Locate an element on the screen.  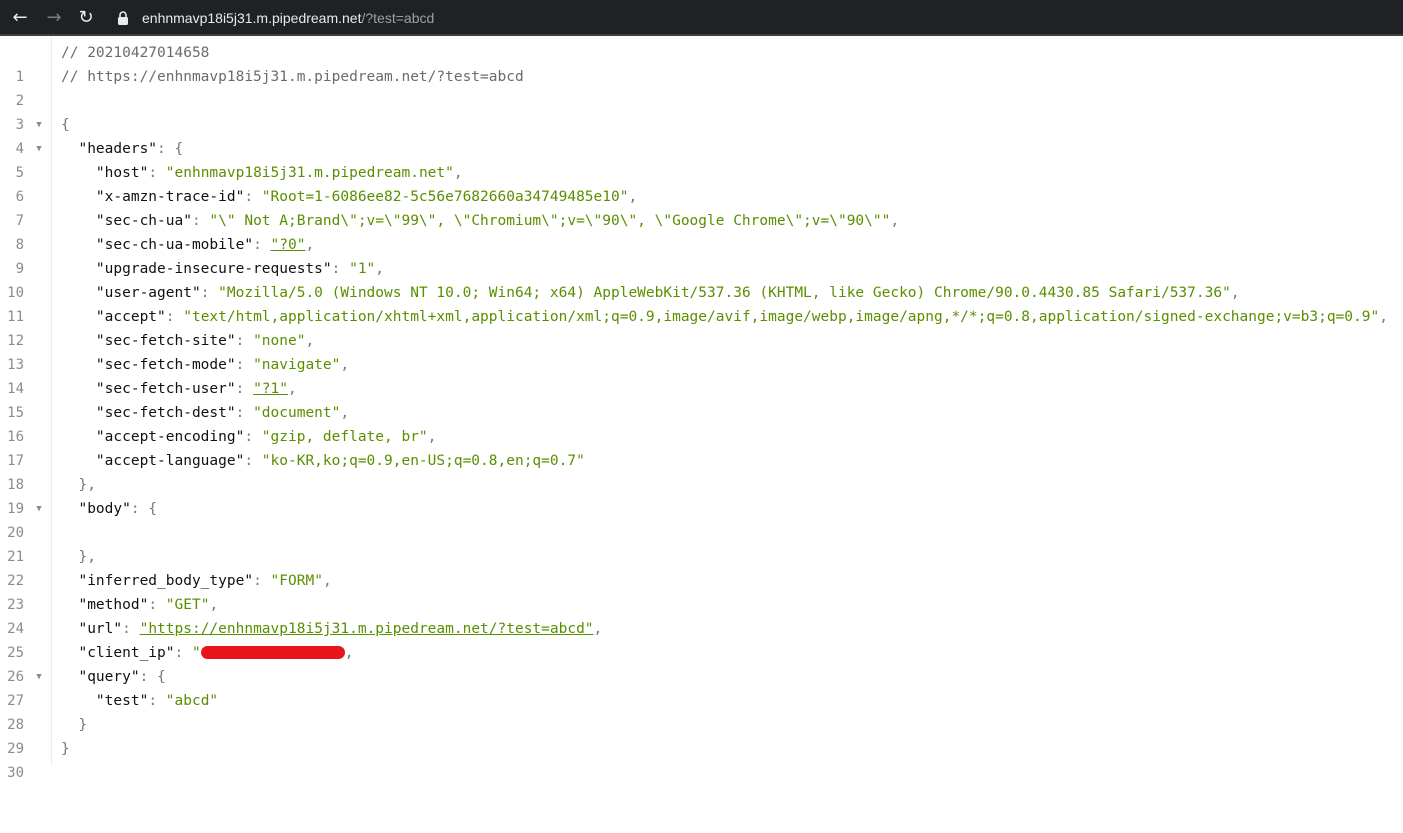
json-key: "sec-fetch-mode" is located at coordinates (165, 365).